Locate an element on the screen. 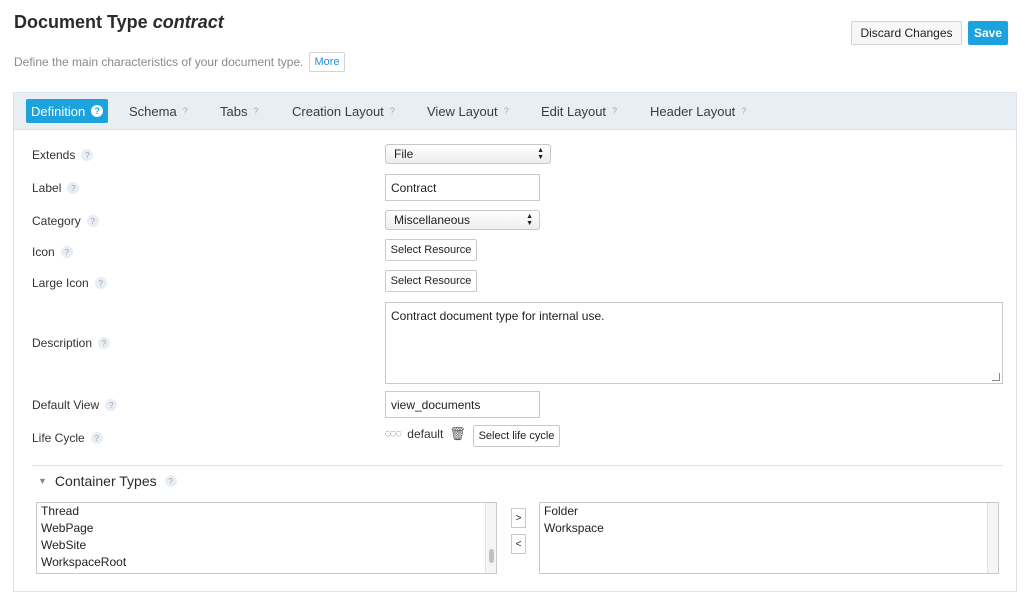 The height and width of the screenshot is (592, 1030). tab-schema: Schema ? is located at coordinates (158, 111).